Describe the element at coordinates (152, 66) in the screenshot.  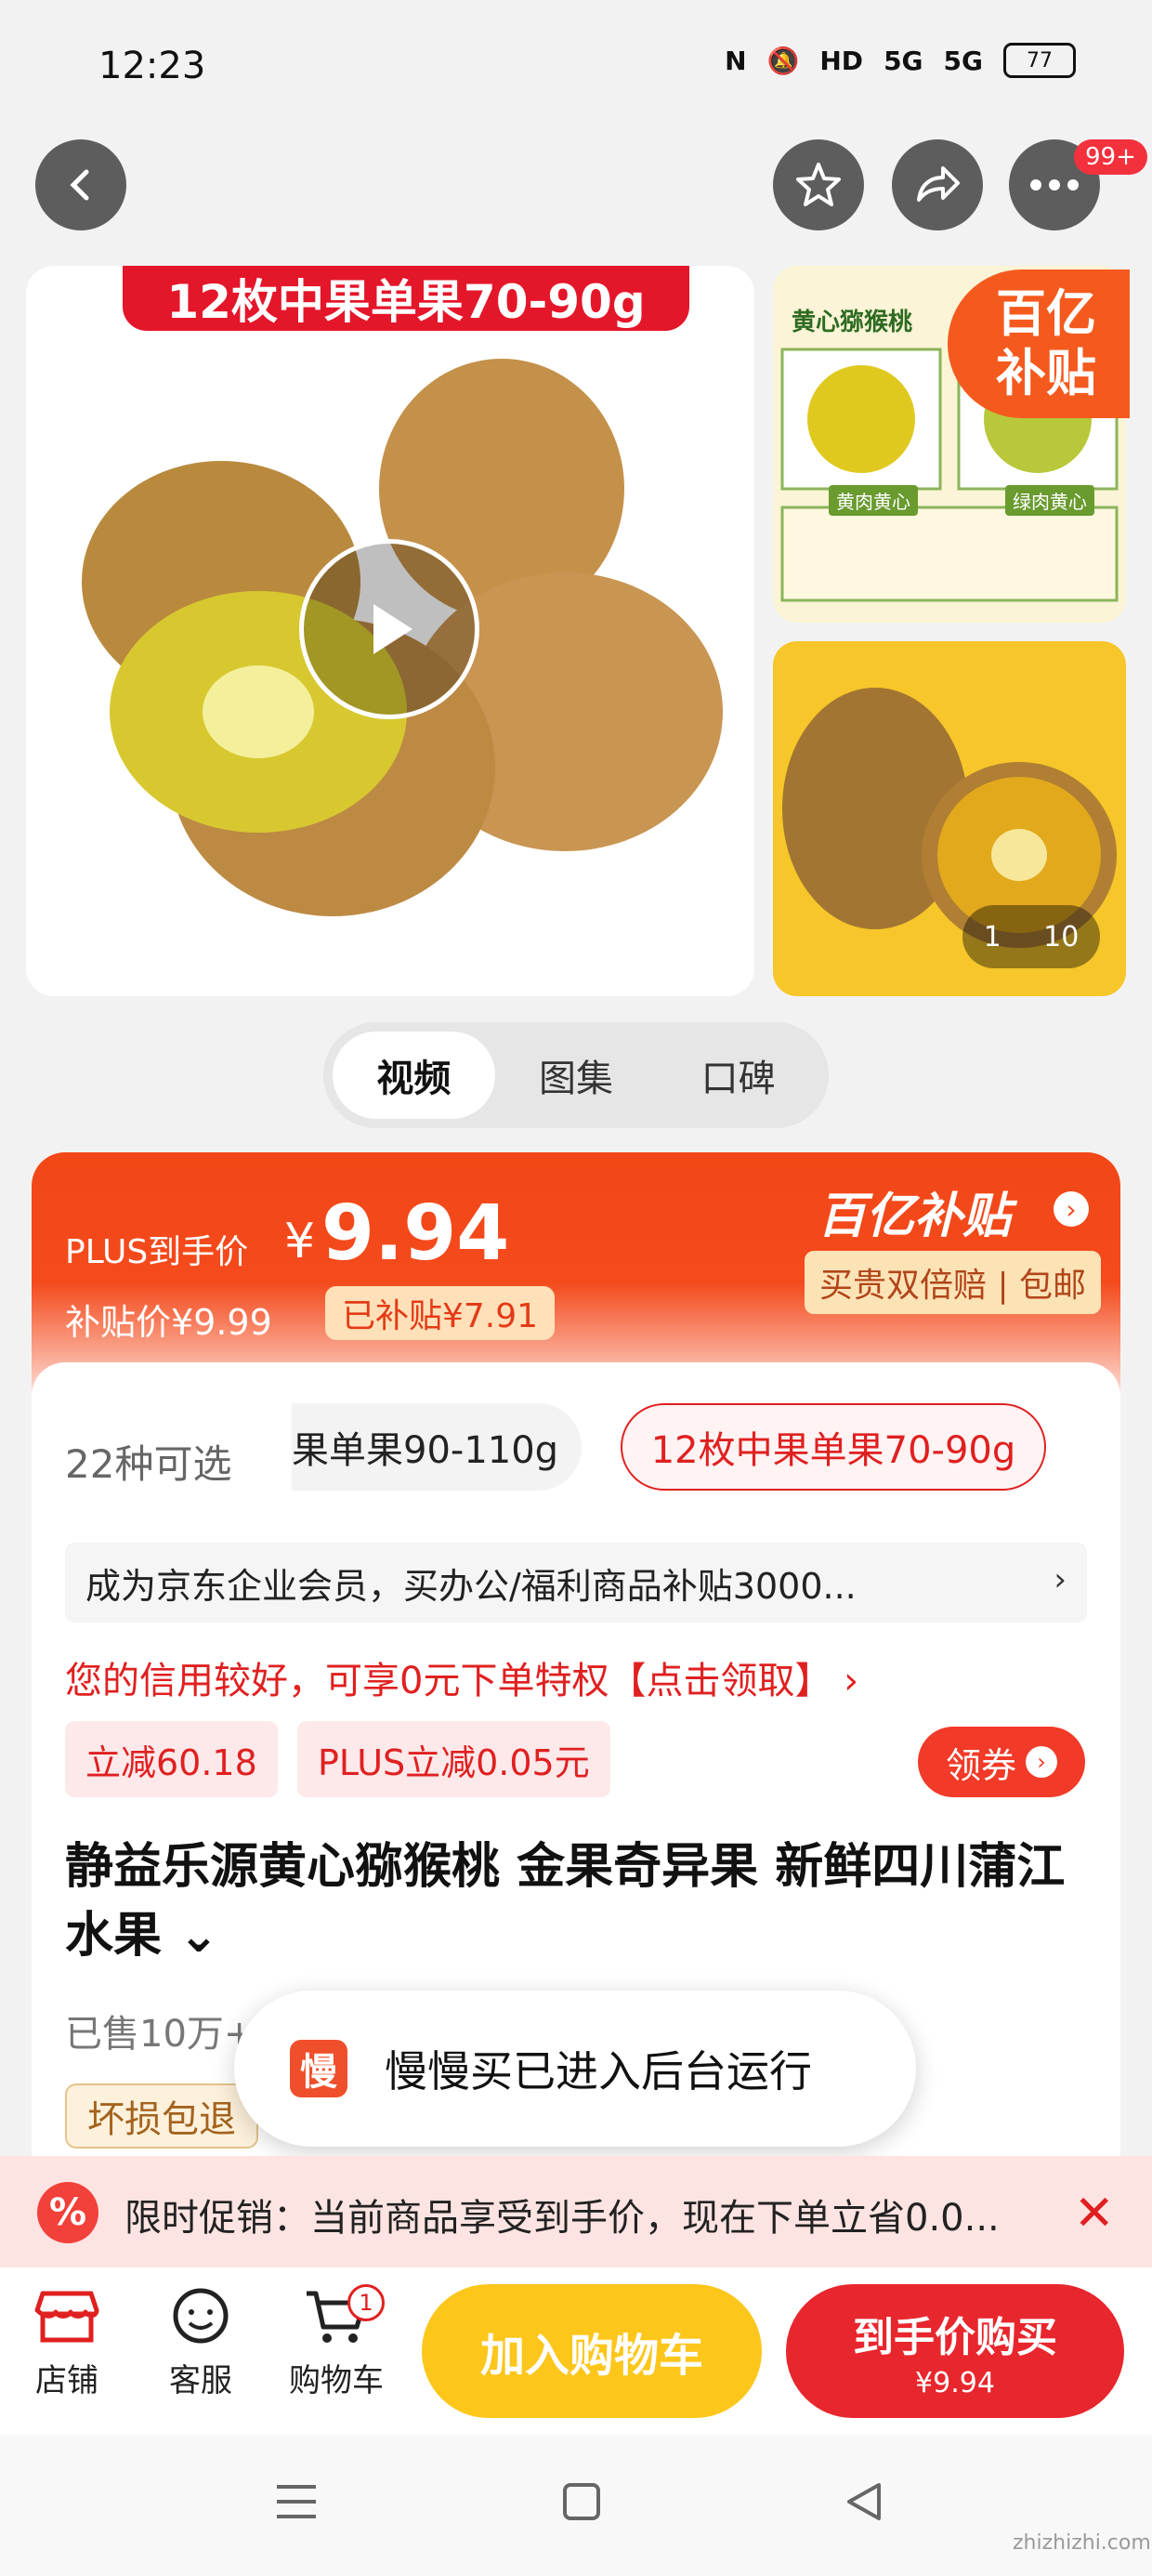
I see `clock: 12:23` at that location.